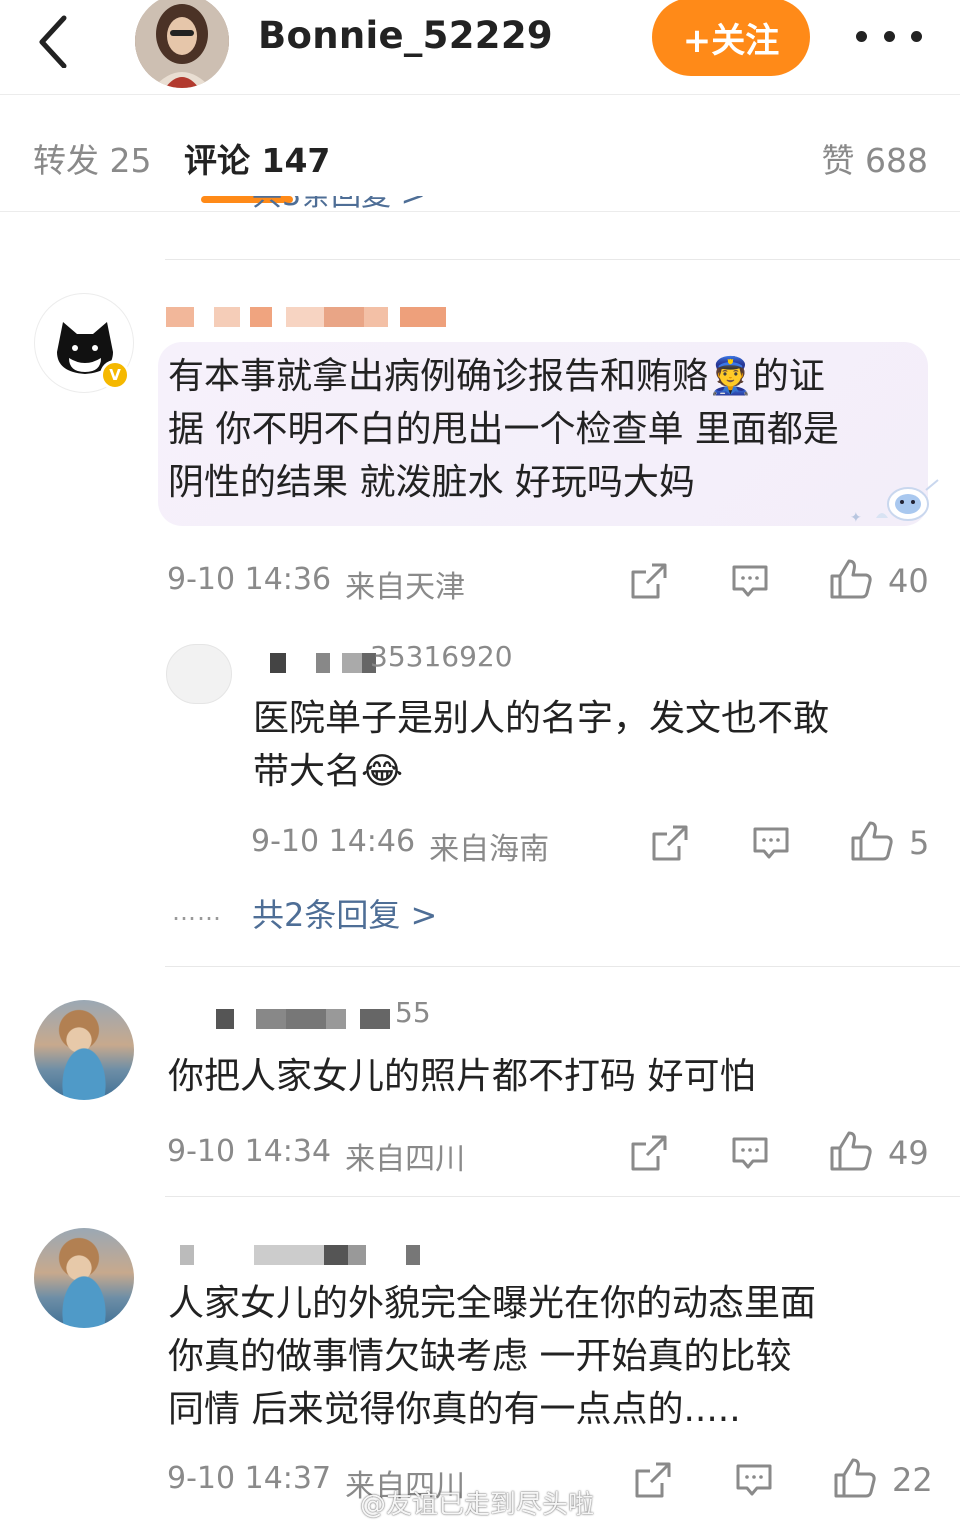 The image size is (960, 1522). I want to click on reply-comment-button, so click(771, 845).